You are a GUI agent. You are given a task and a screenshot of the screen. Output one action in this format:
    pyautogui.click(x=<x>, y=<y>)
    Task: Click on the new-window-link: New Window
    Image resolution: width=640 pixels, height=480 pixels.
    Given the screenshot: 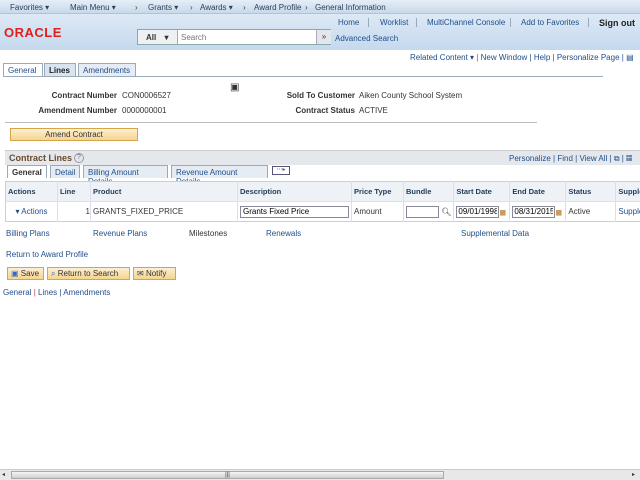 What is the action you would take?
    pyautogui.click(x=504, y=57)
    